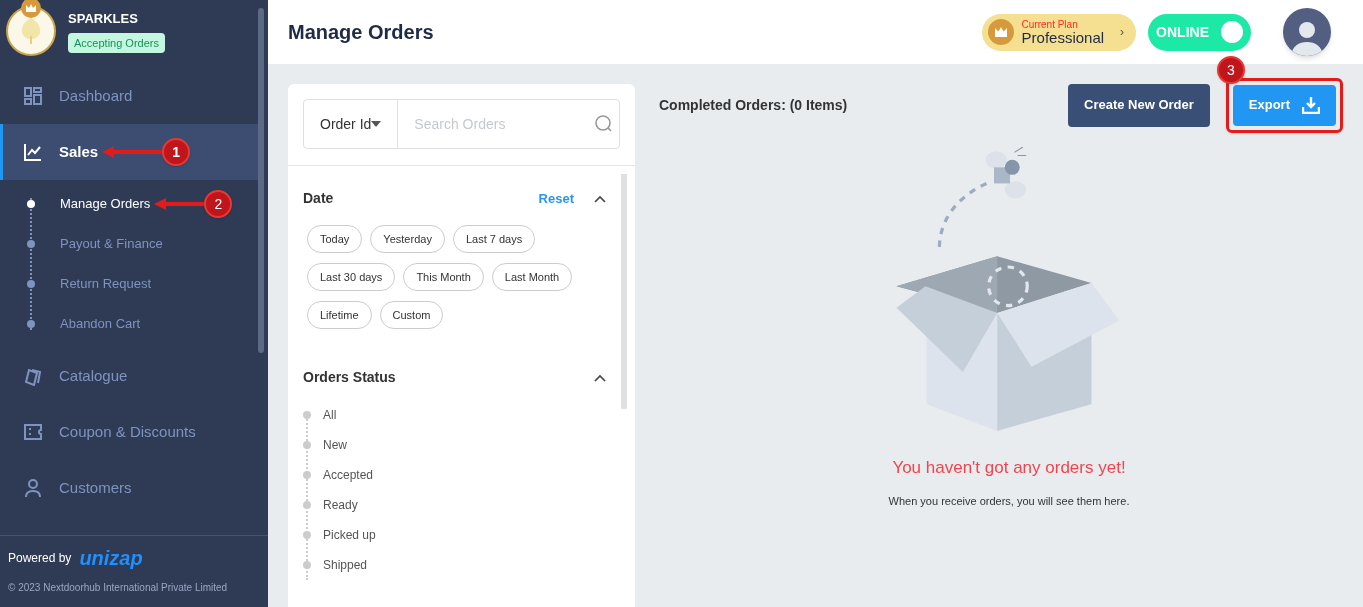 The width and height of the screenshot is (1363, 607). What do you see at coordinates (361, 32) in the screenshot?
I see `page-title: Manage Orders` at bounding box center [361, 32].